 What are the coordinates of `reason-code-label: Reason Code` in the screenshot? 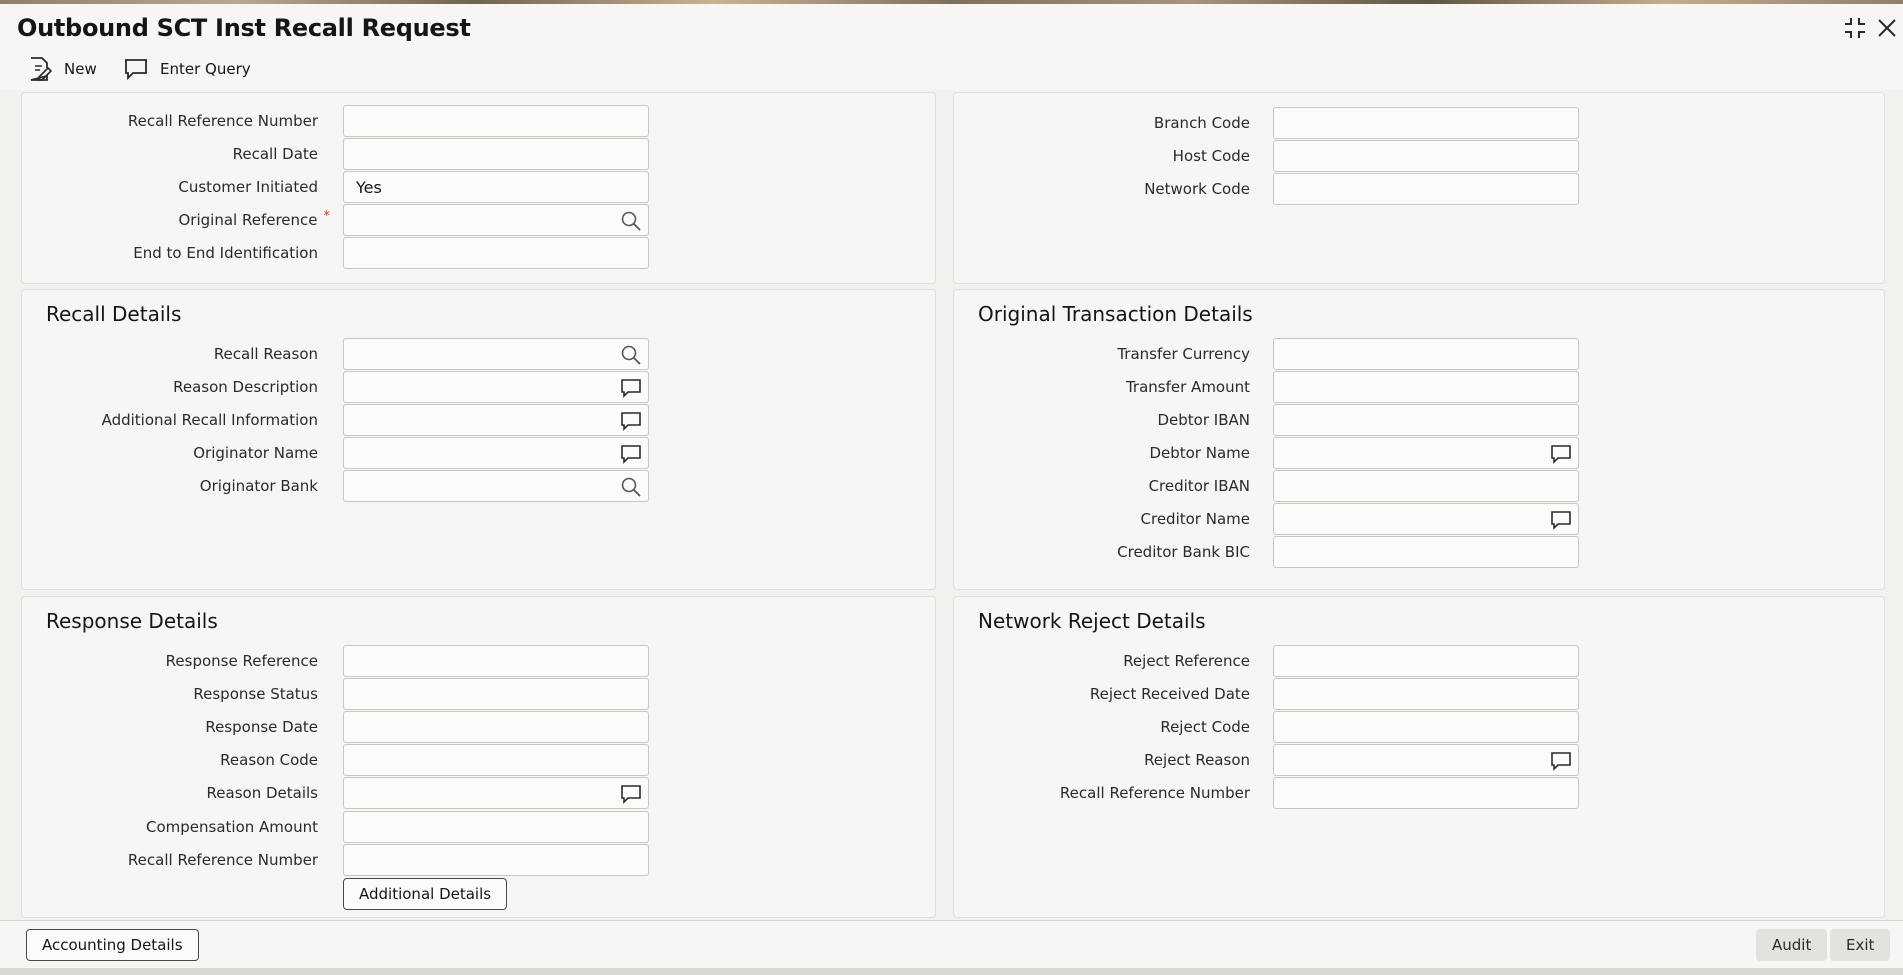 It's located at (269, 760).